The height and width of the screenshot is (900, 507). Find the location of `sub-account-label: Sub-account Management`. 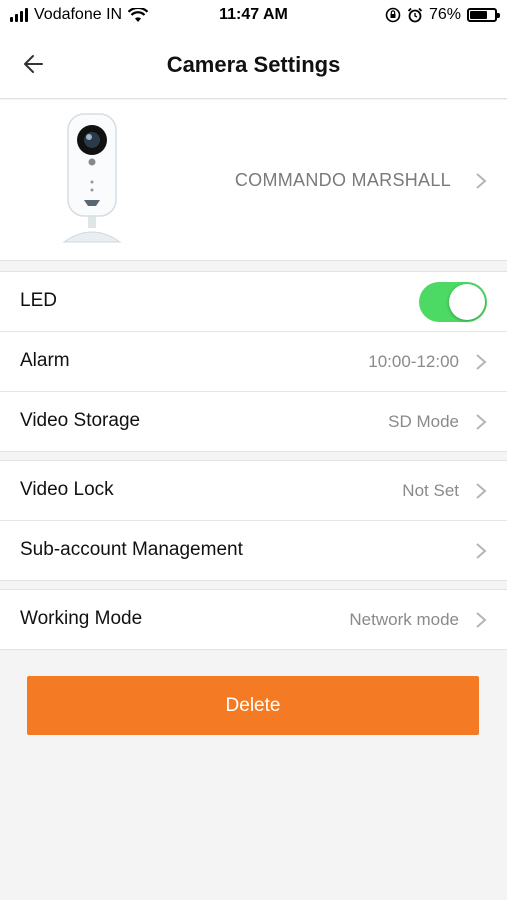

sub-account-label: Sub-account Management is located at coordinates (131, 549).